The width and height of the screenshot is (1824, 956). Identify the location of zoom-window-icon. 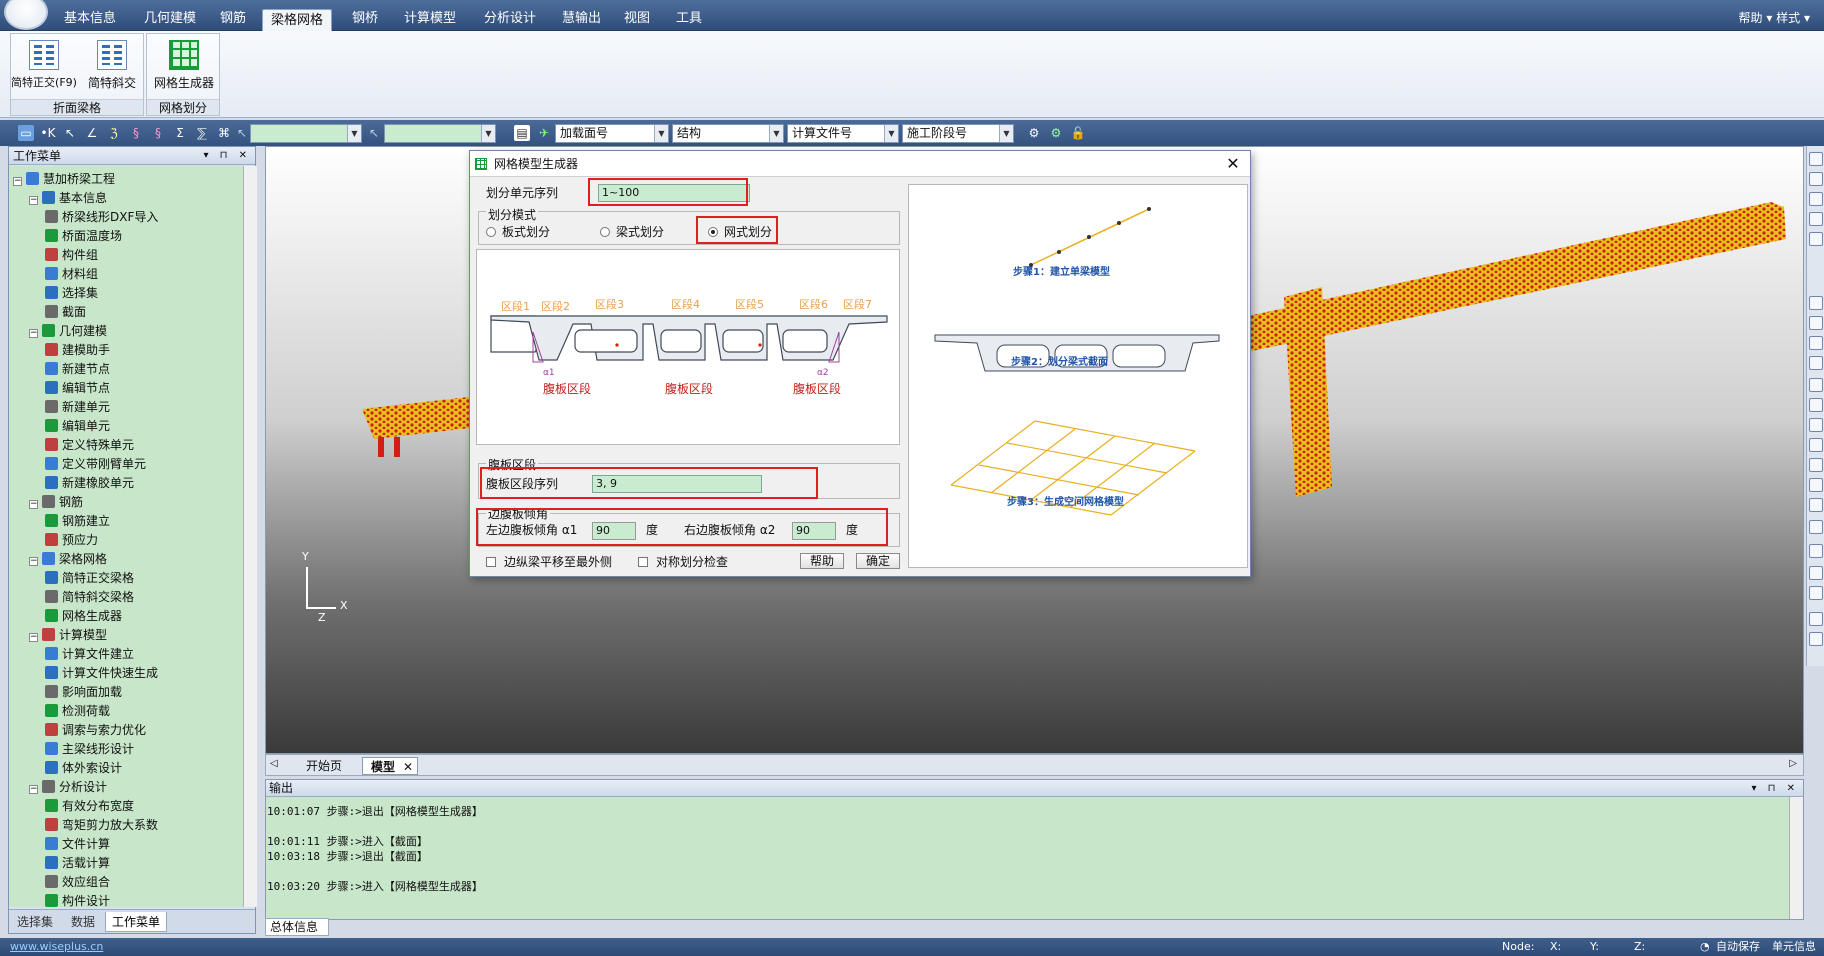
(1816, 593).